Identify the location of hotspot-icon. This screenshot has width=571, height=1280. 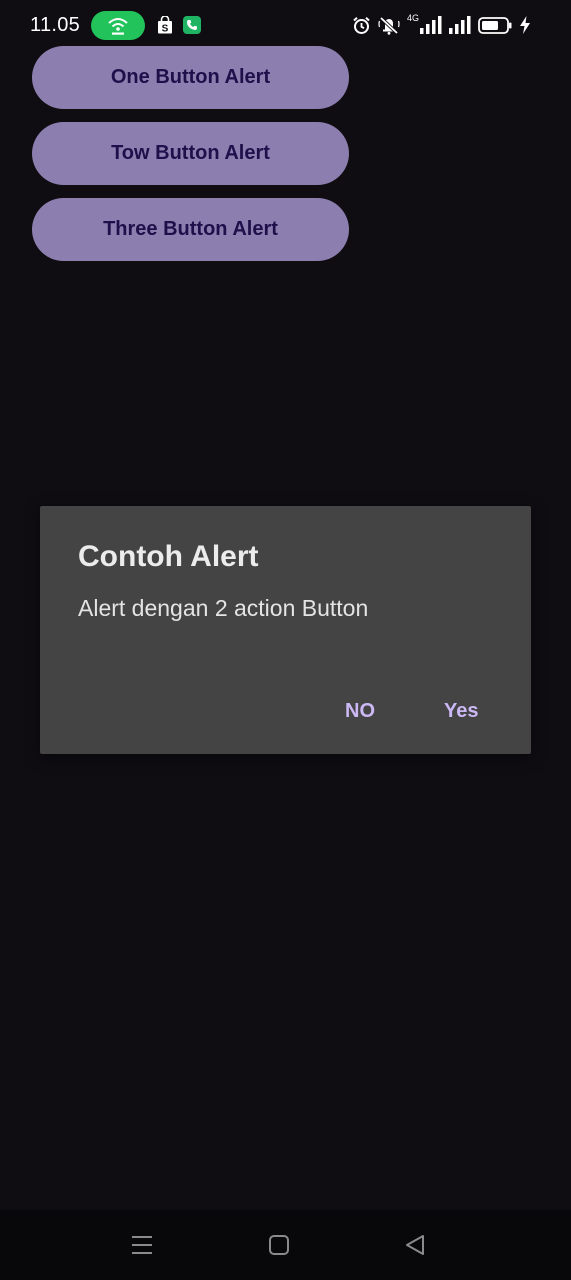
(118, 26).